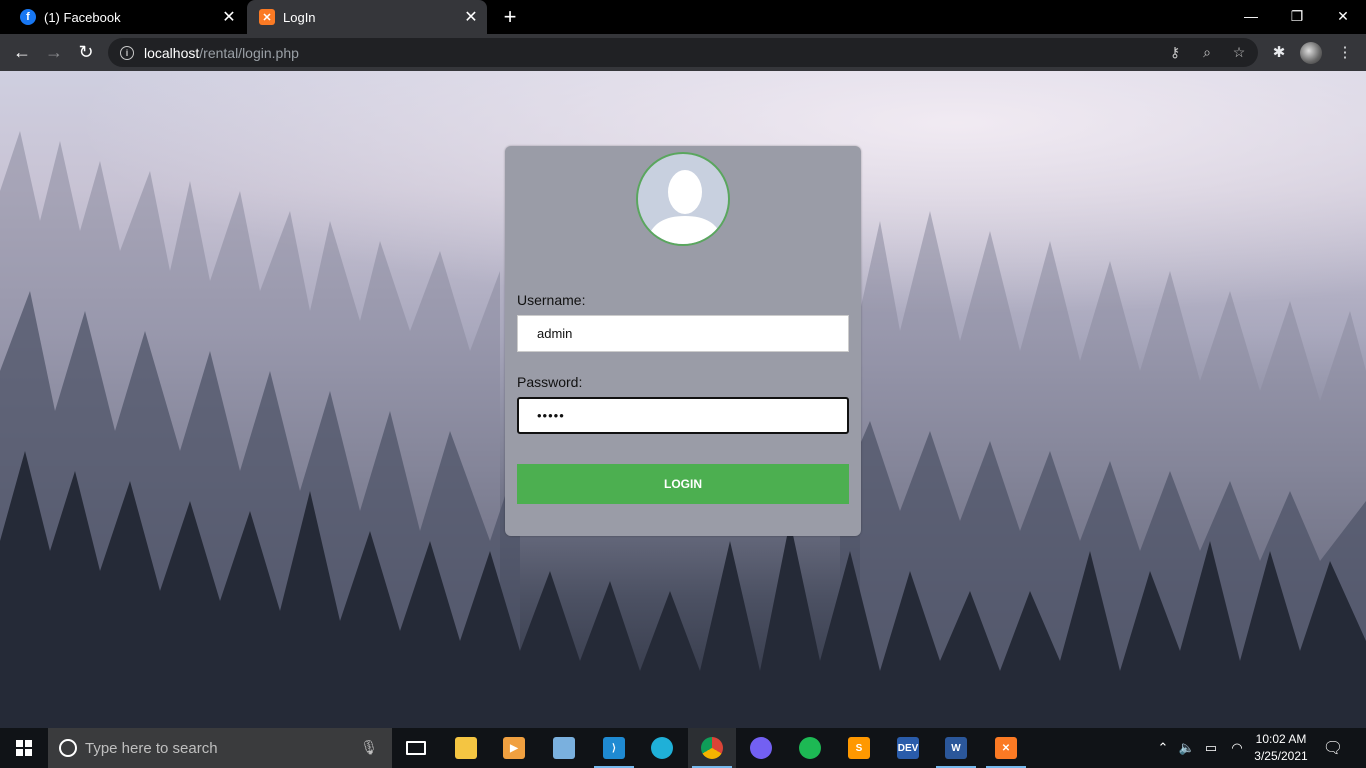  Describe the element at coordinates (1211, 748) in the screenshot. I see `battery-icon: ▭` at that location.